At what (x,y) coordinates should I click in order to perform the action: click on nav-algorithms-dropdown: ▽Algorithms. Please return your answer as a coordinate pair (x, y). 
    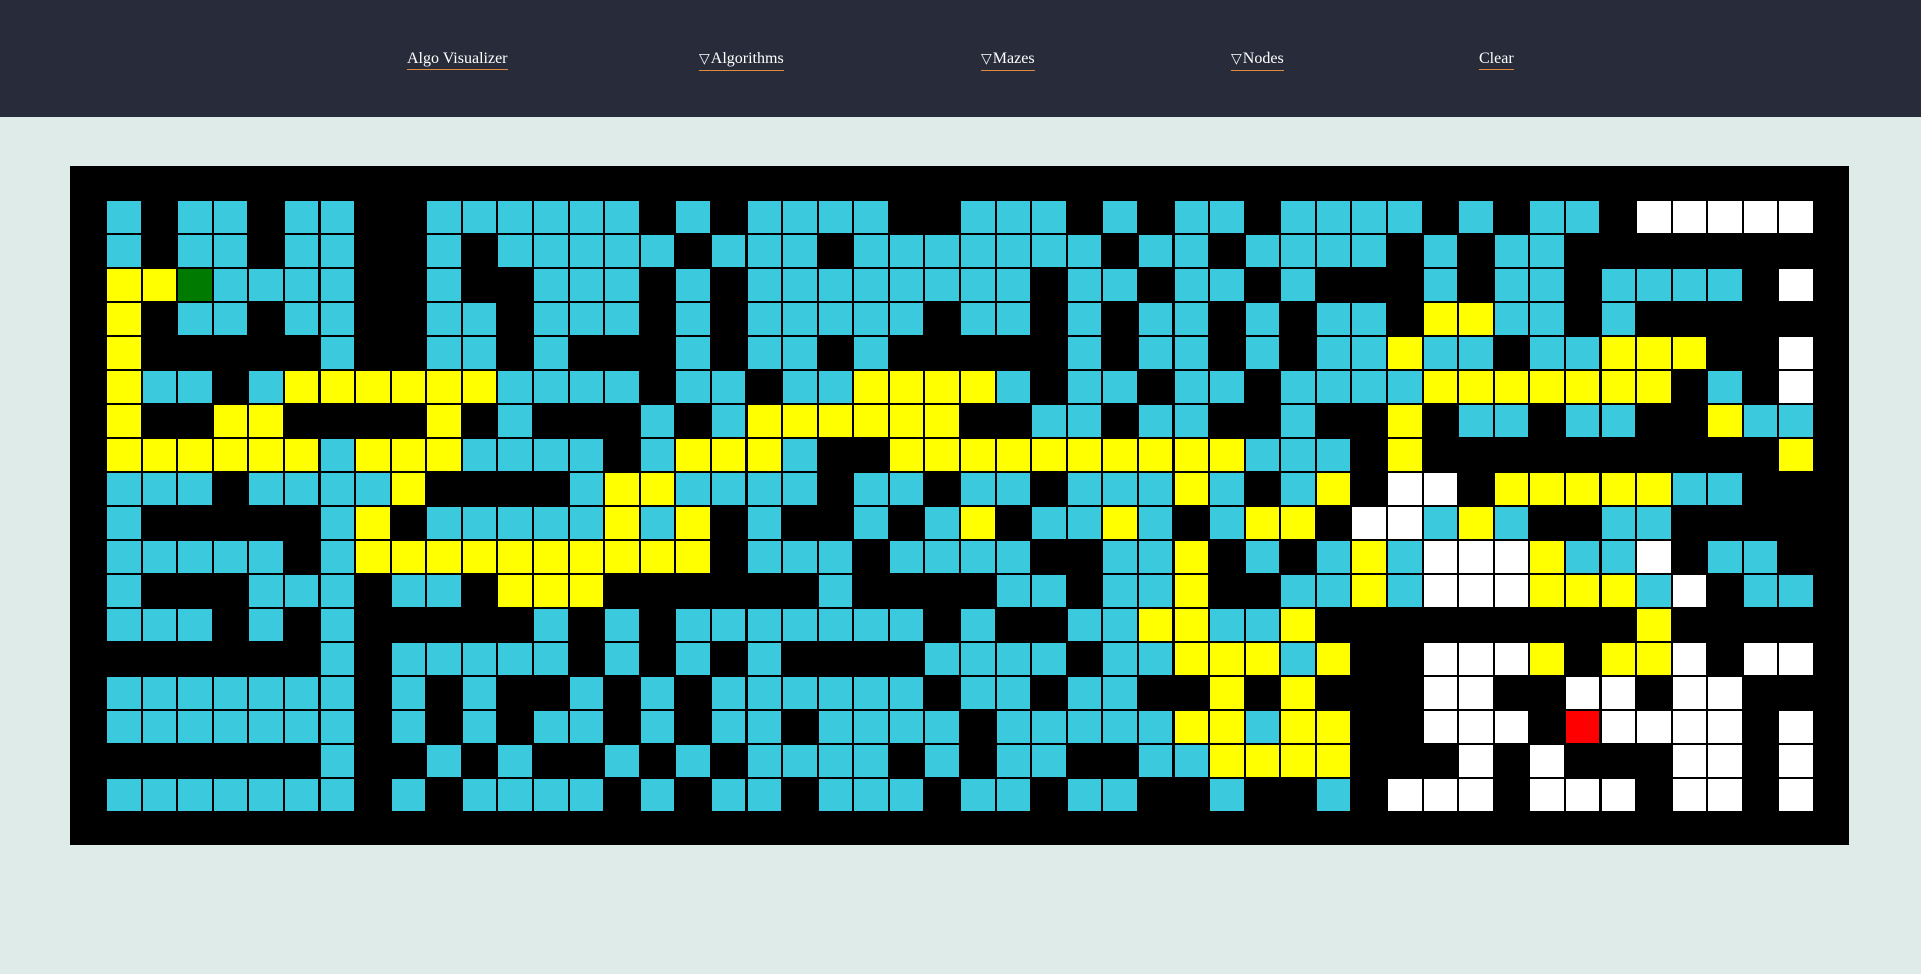
    Looking at the image, I should click on (741, 60).